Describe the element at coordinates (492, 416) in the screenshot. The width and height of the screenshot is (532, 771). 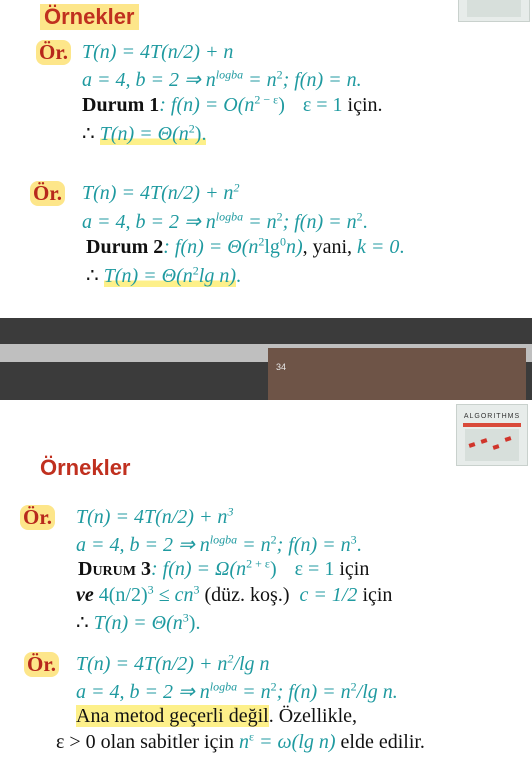
I see `book-cover-title: ALGORITHMS` at that location.